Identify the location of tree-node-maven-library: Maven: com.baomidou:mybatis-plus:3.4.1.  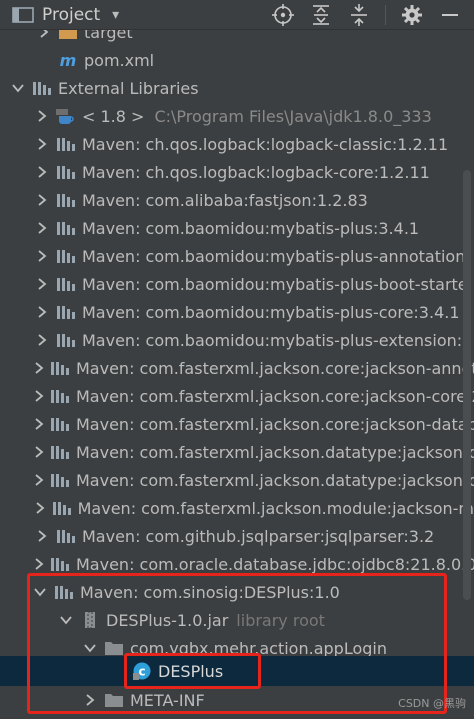
(237, 228).